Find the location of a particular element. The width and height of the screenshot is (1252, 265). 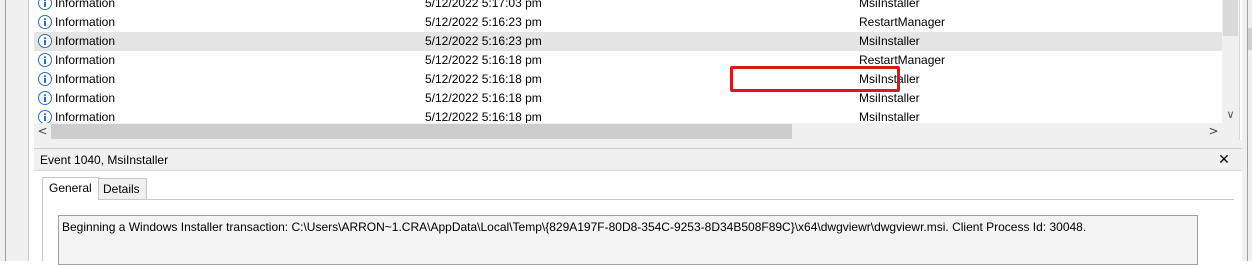

scroll-right-arrow-icon: > is located at coordinates (1213, 131).